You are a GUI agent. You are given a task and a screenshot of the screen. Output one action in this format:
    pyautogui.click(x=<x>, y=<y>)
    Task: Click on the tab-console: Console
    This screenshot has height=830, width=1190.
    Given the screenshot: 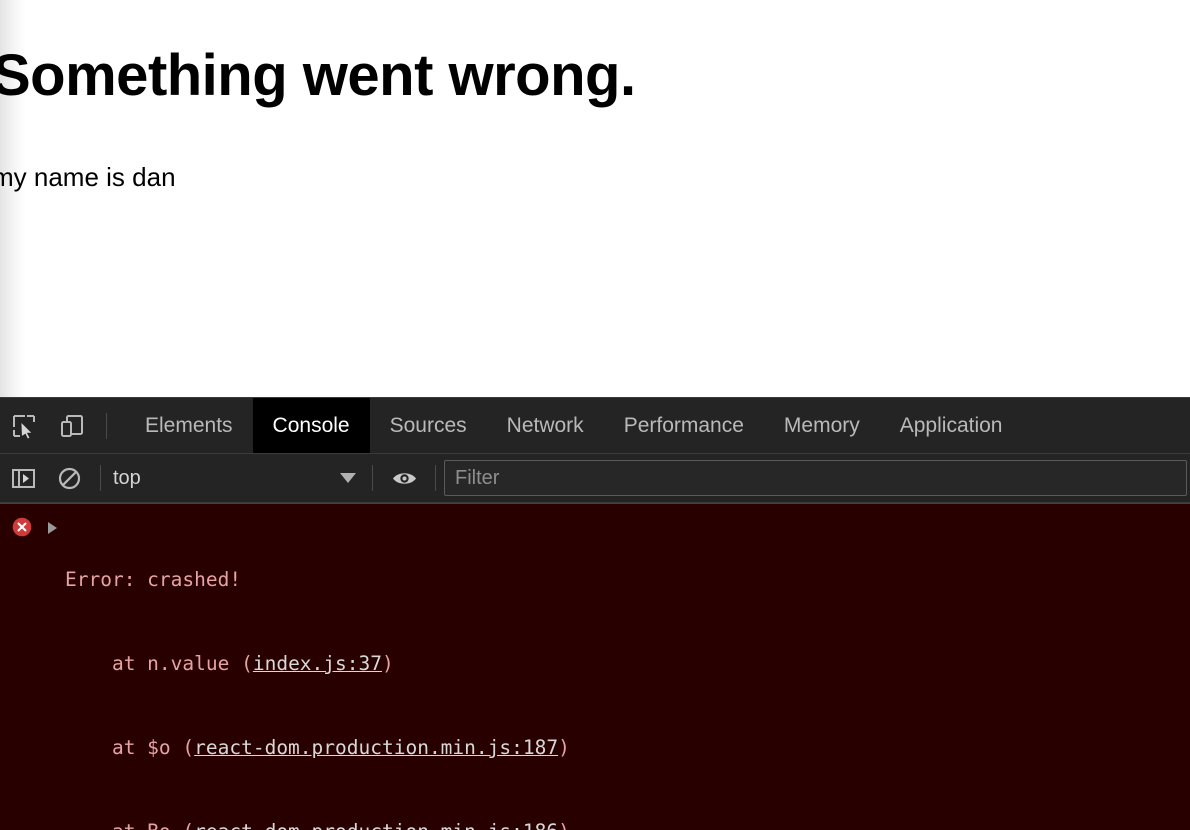 What is the action you would take?
    pyautogui.click(x=311, y=425)
    